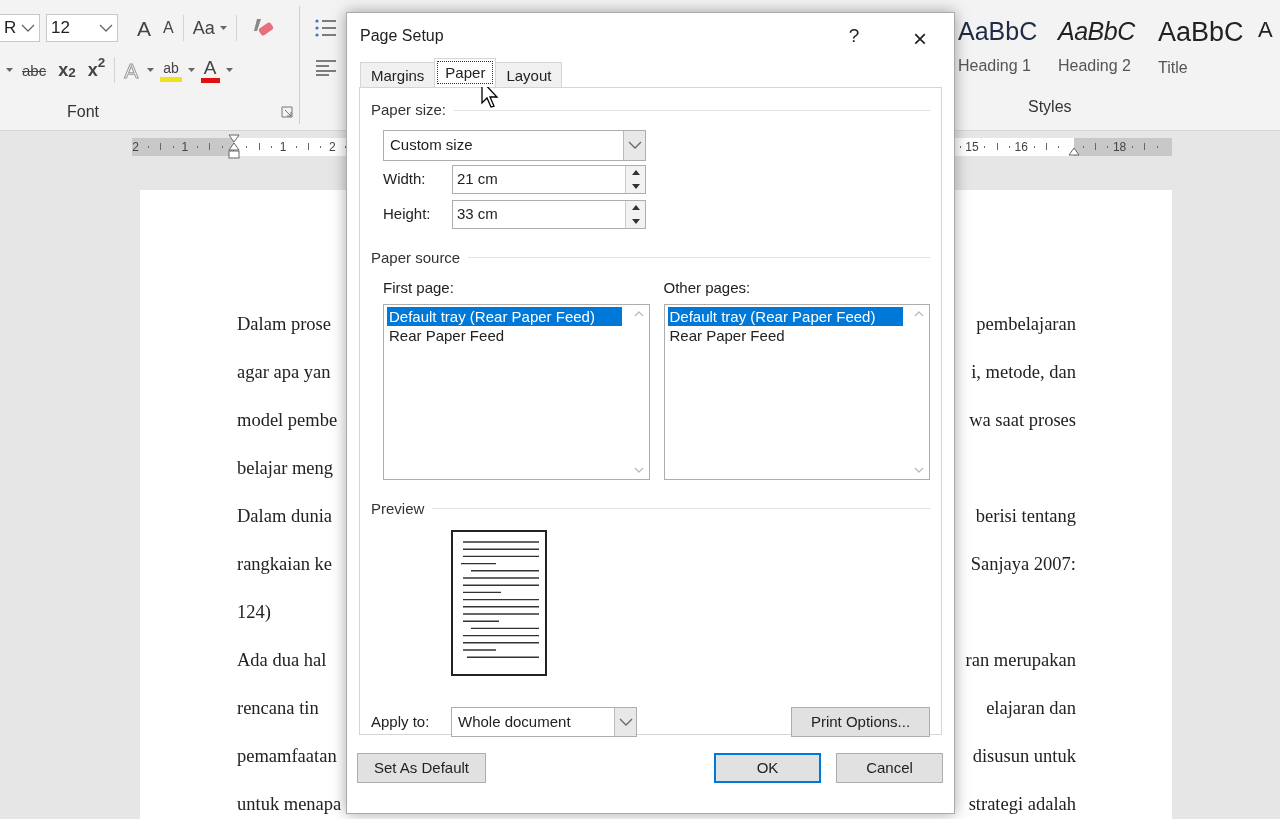  I want to click on dialog-launcher-icon, so click(287, 112).